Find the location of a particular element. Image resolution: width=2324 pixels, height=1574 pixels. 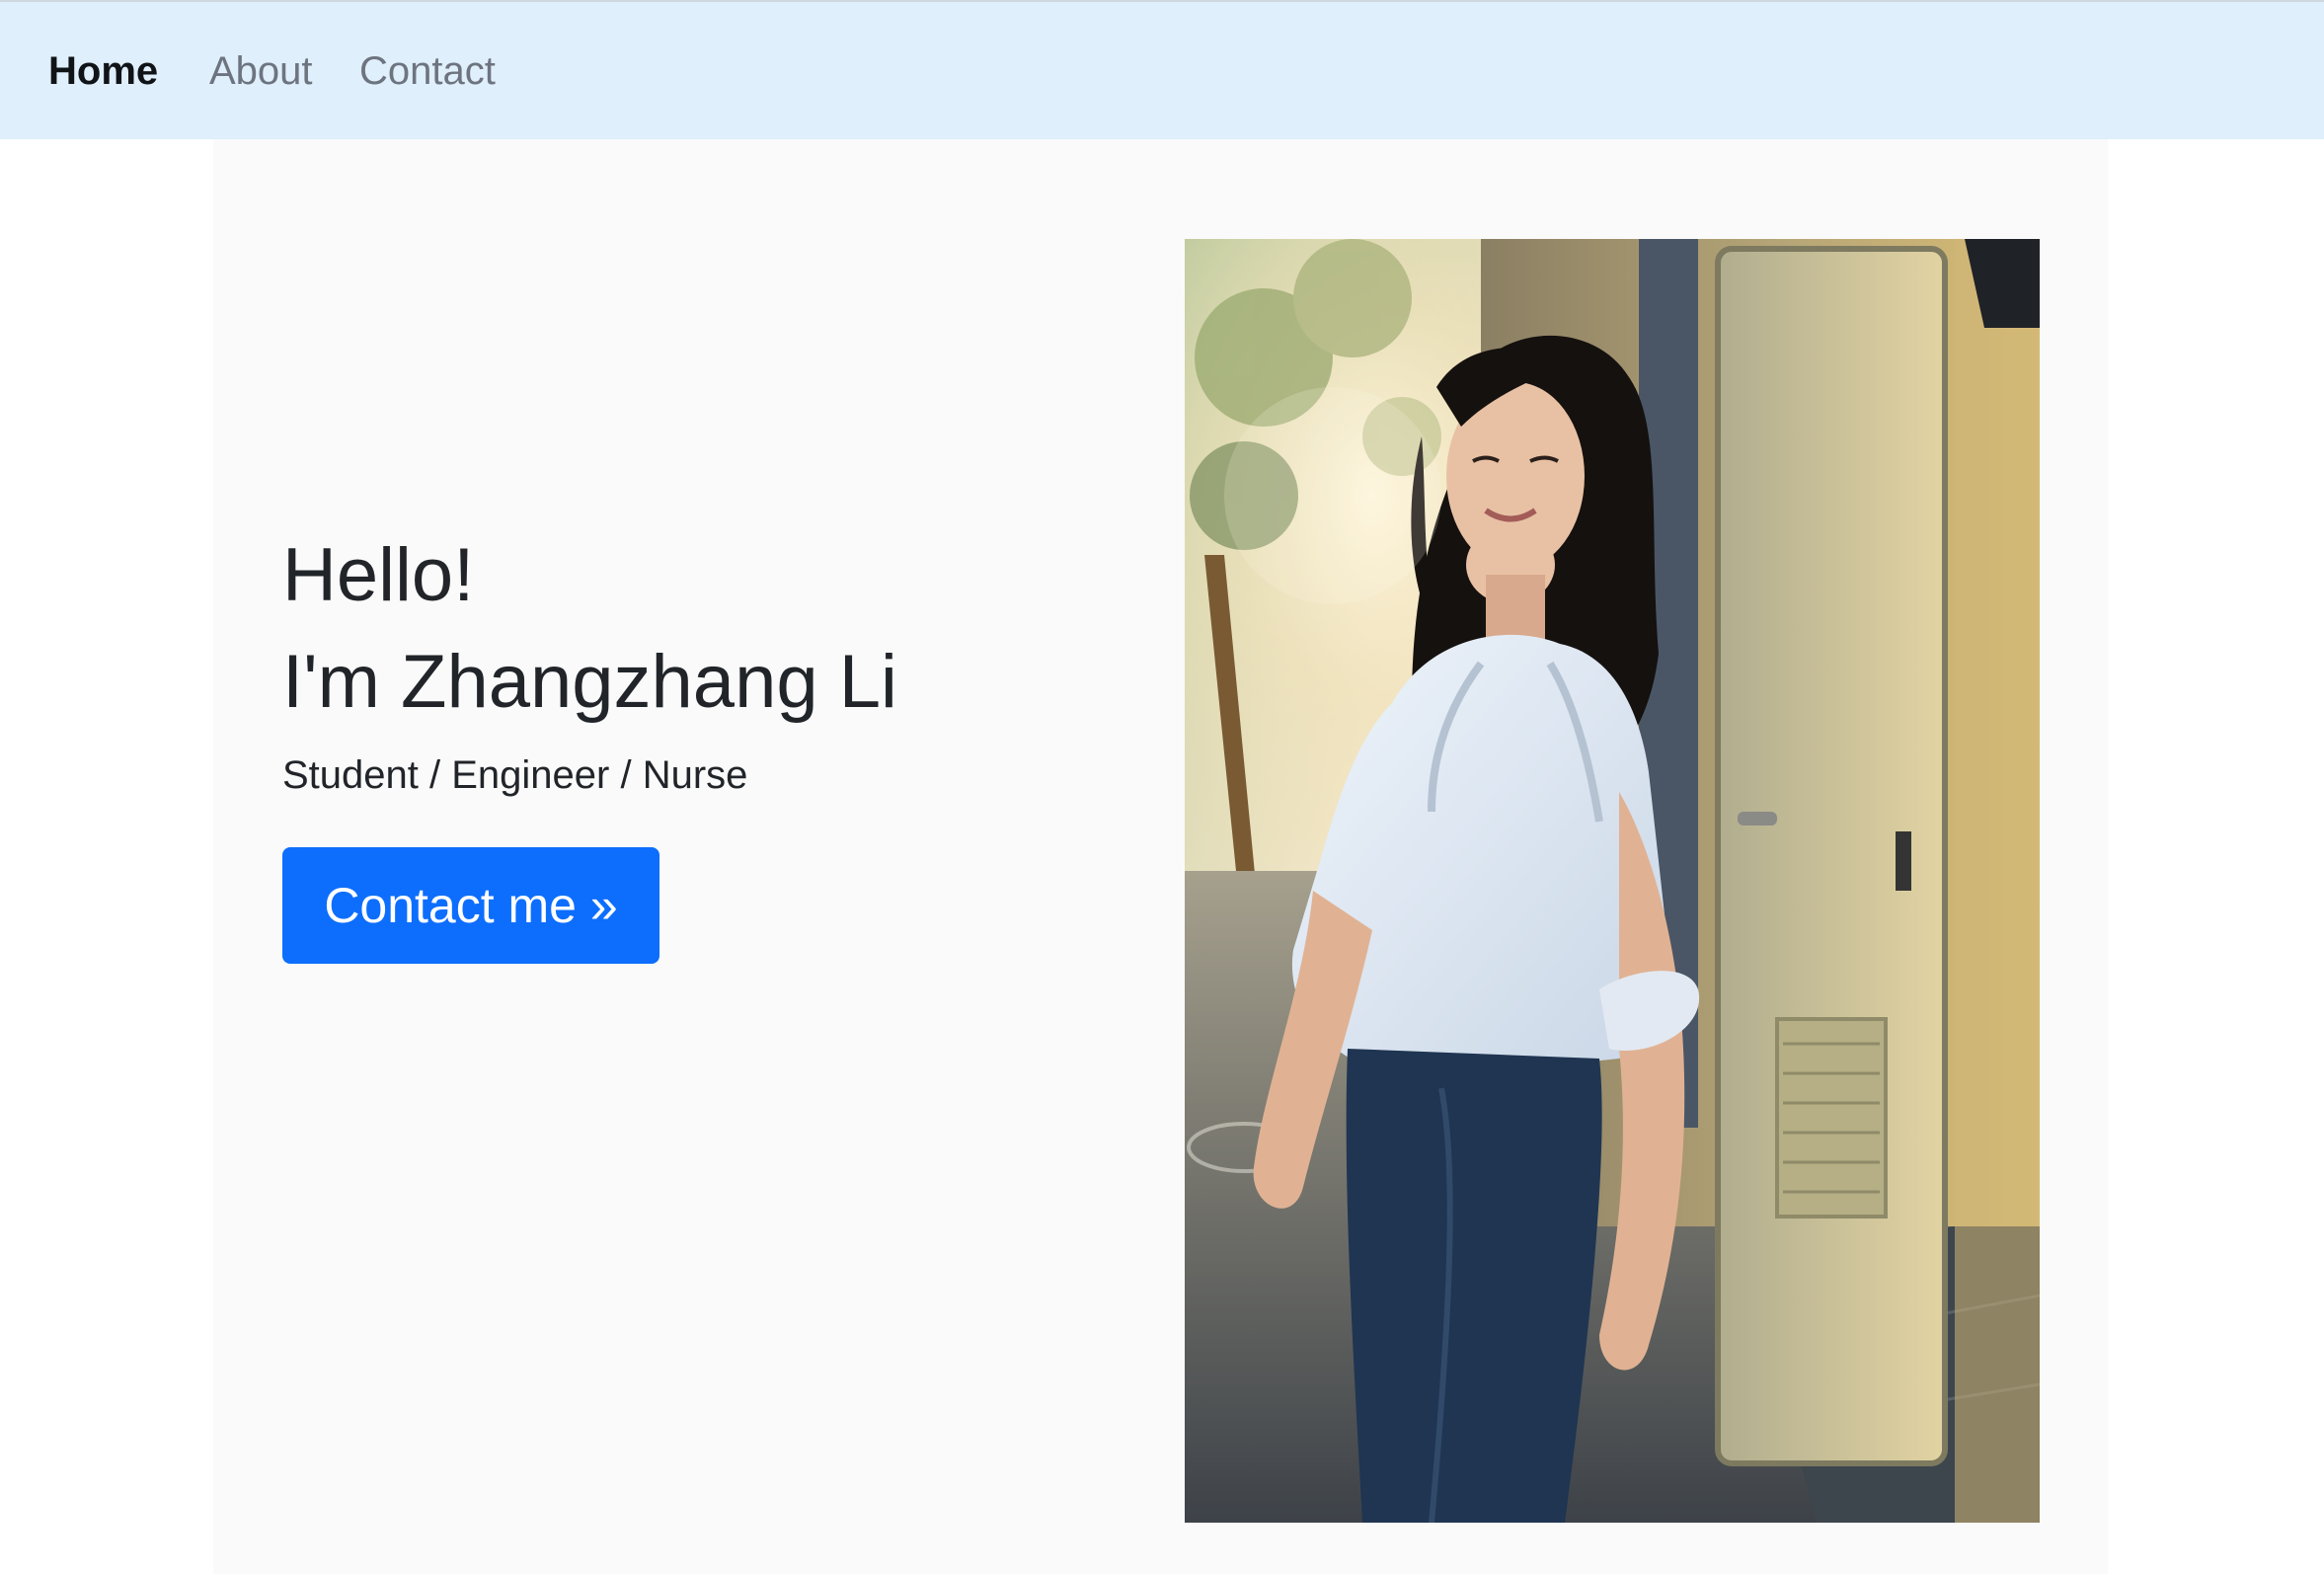

nav-about-link: About is located at coordinates (261, 71).